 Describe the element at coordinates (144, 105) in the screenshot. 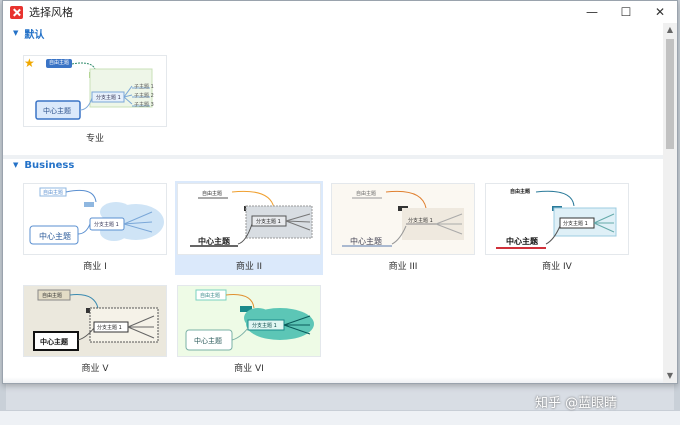

I see `mini-subtopic: 子主题 3` at that location.